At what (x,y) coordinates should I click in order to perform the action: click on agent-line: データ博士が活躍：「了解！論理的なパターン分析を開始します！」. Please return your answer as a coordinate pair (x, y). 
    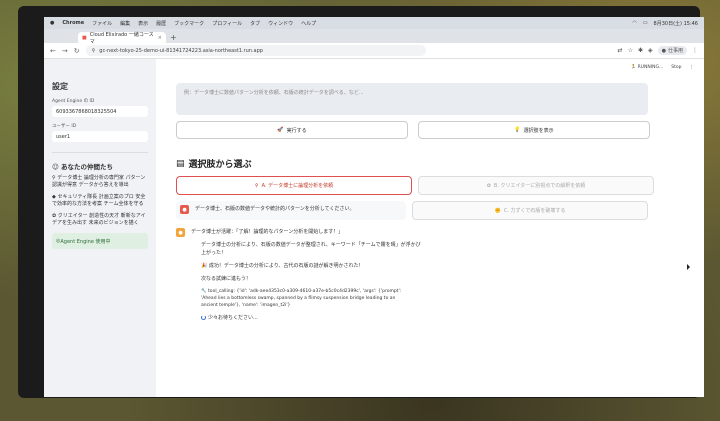
    Looking at the image, I should click on (267, 232).